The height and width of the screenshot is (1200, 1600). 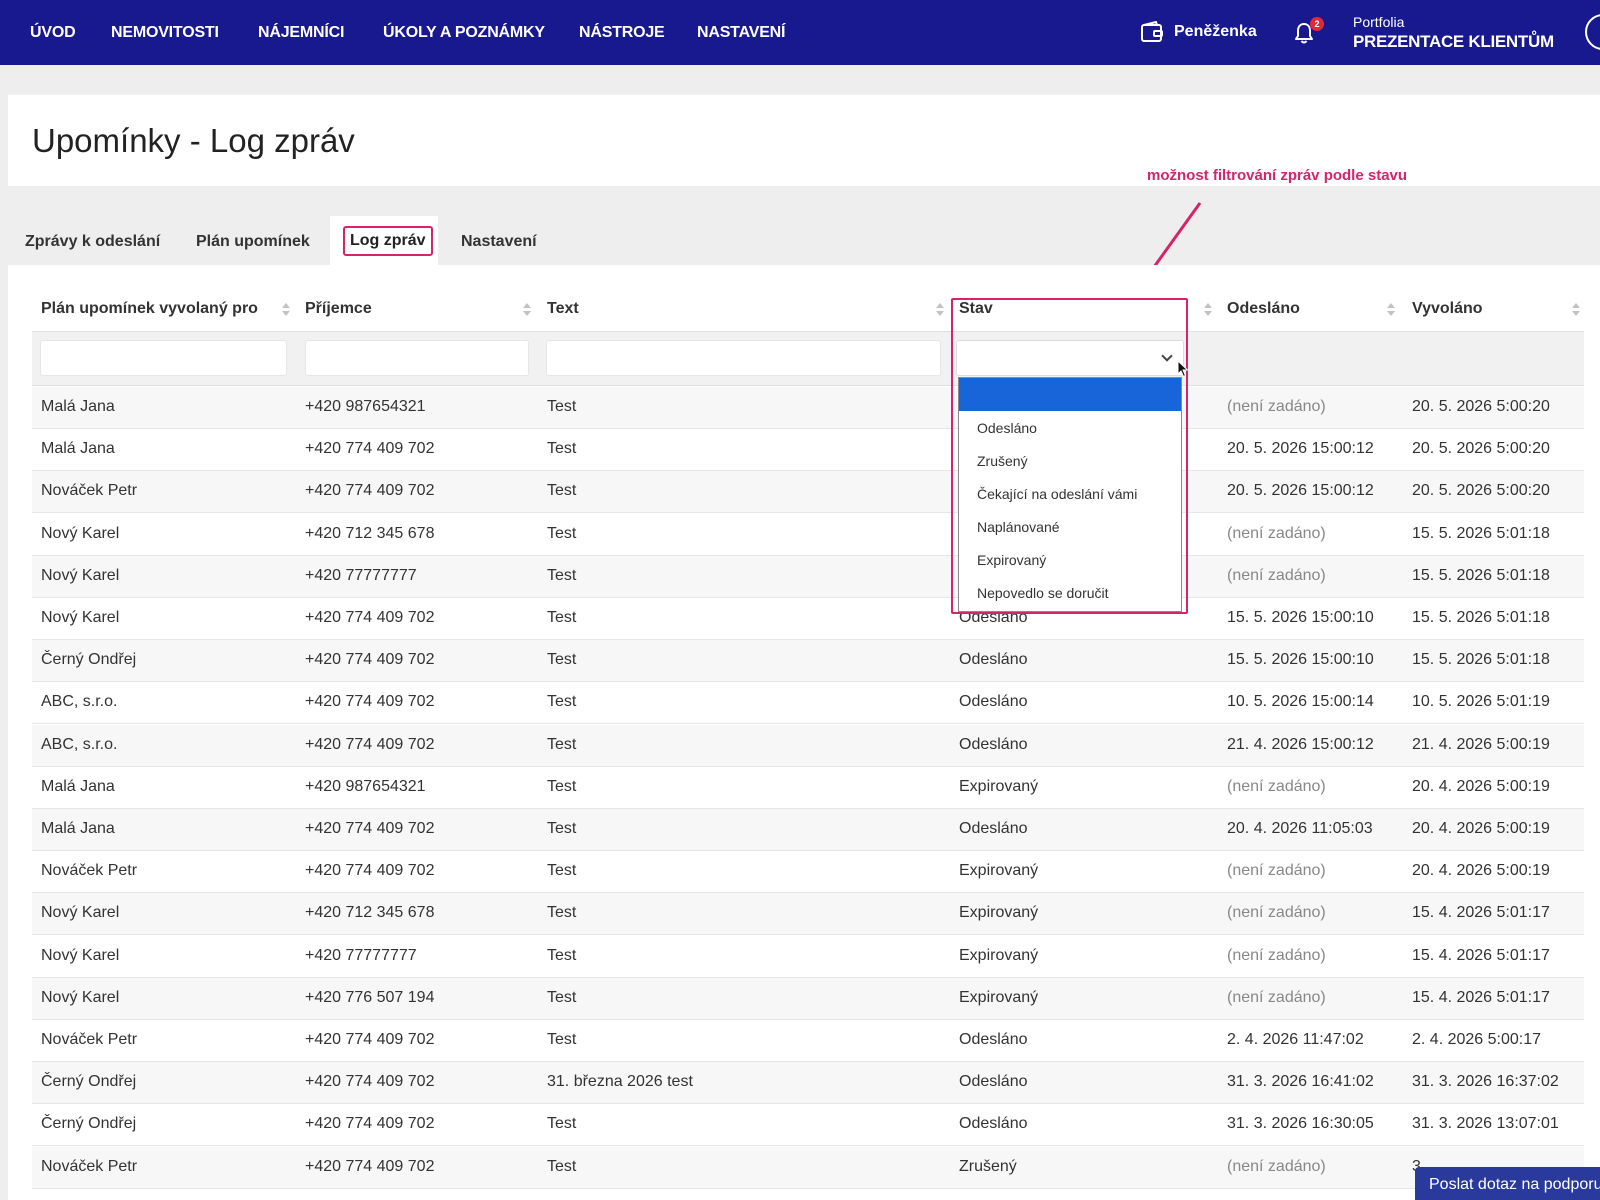 What do you see at coordinates (165, 33) in the screenshot?
I see `nav-item-nemovitosti: NEMOVITOSTI` at bounding box center [165, 33].